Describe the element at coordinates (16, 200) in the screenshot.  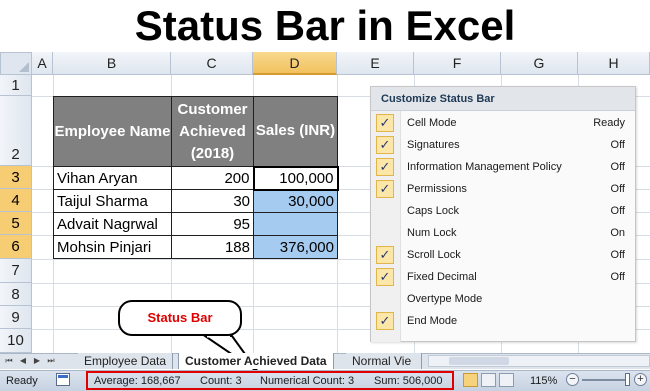
I see `row-header-4: 4` at that location.